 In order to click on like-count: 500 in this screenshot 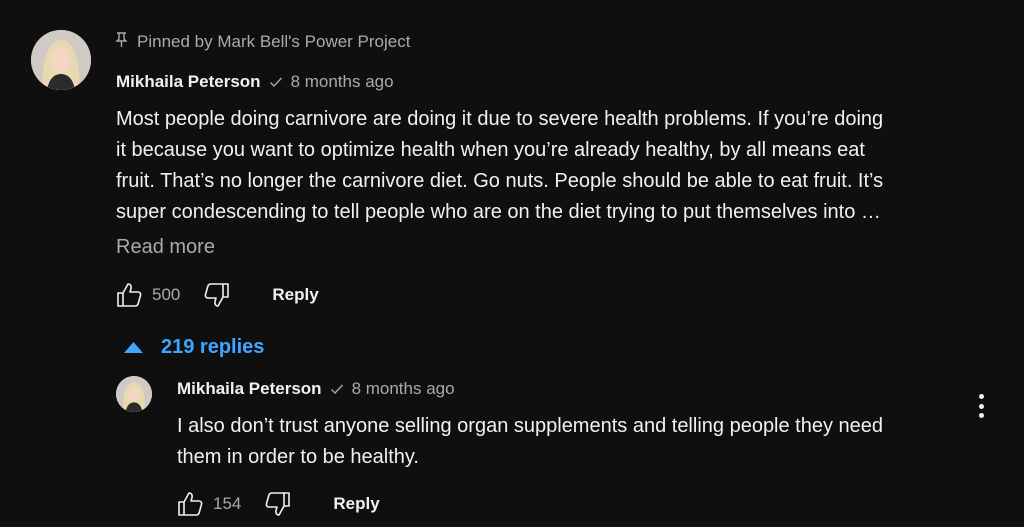, I will do `click(166, 294)`.